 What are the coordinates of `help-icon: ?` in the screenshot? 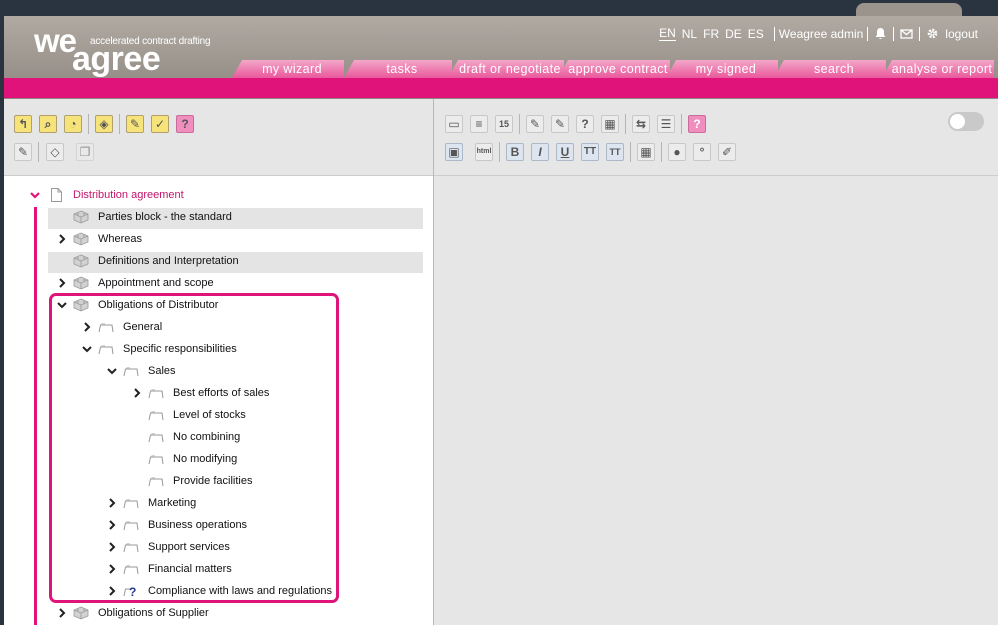 It's located at (697, 124).